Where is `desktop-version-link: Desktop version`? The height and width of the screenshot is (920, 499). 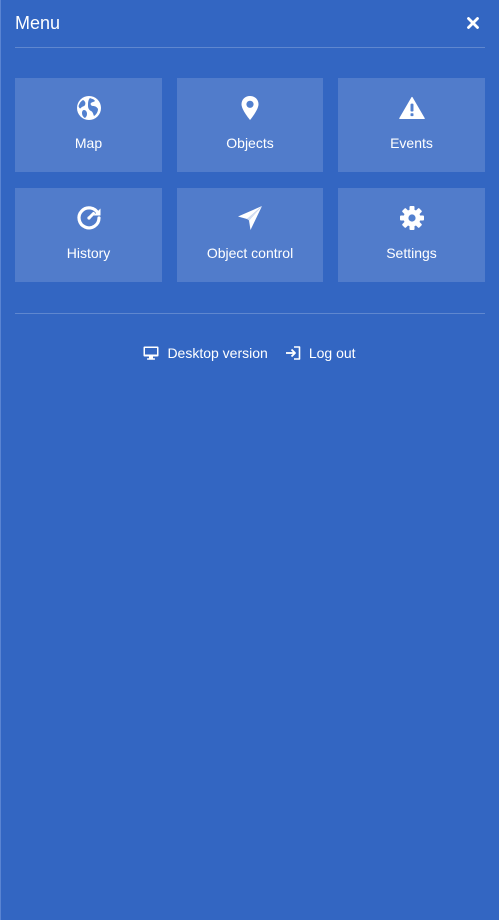 desktop-version-link: Desktop version is located at coordinates (205, 353).